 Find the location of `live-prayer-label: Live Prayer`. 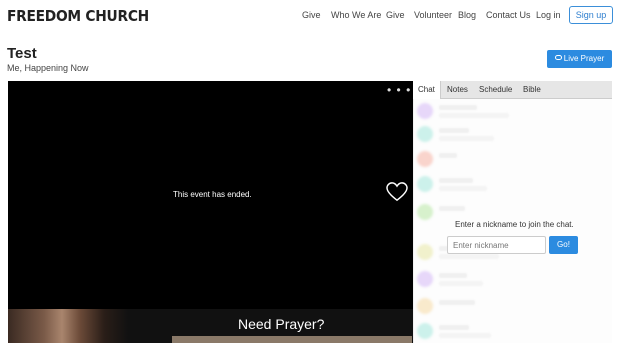

live-prayer-label: Live Prayer is located at coordinates (584, 58).